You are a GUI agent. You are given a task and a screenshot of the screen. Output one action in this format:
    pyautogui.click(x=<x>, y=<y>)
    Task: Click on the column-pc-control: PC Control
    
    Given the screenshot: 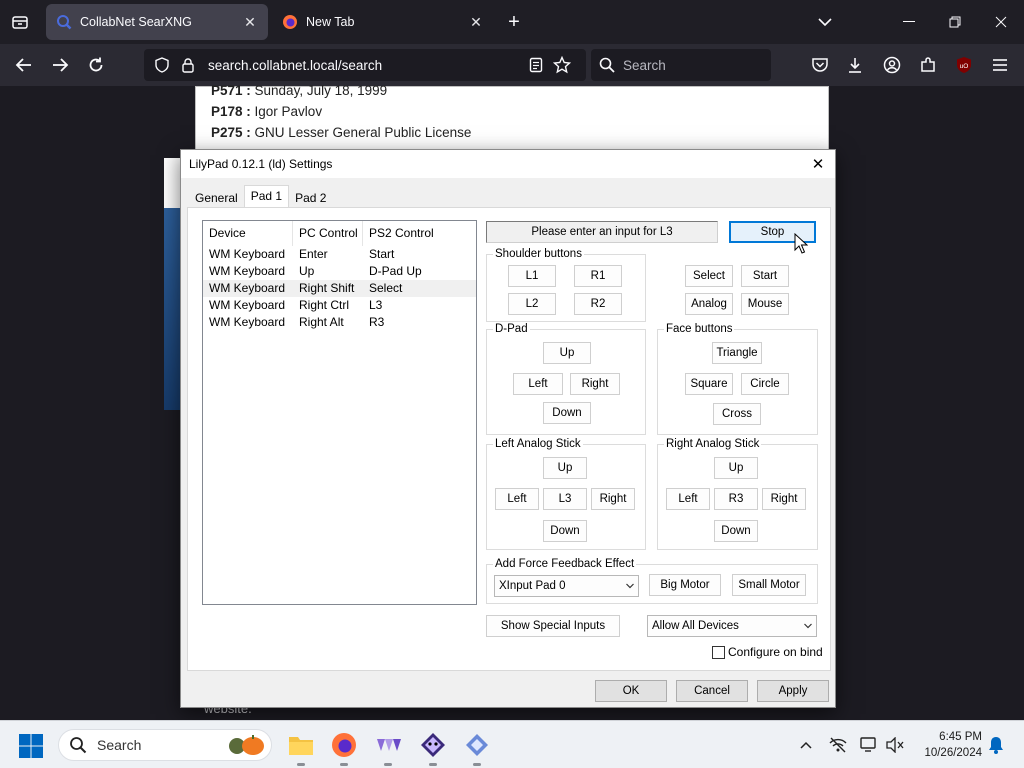 What is the action you would take?
    pyautogui.click(x=328, y=233)
    